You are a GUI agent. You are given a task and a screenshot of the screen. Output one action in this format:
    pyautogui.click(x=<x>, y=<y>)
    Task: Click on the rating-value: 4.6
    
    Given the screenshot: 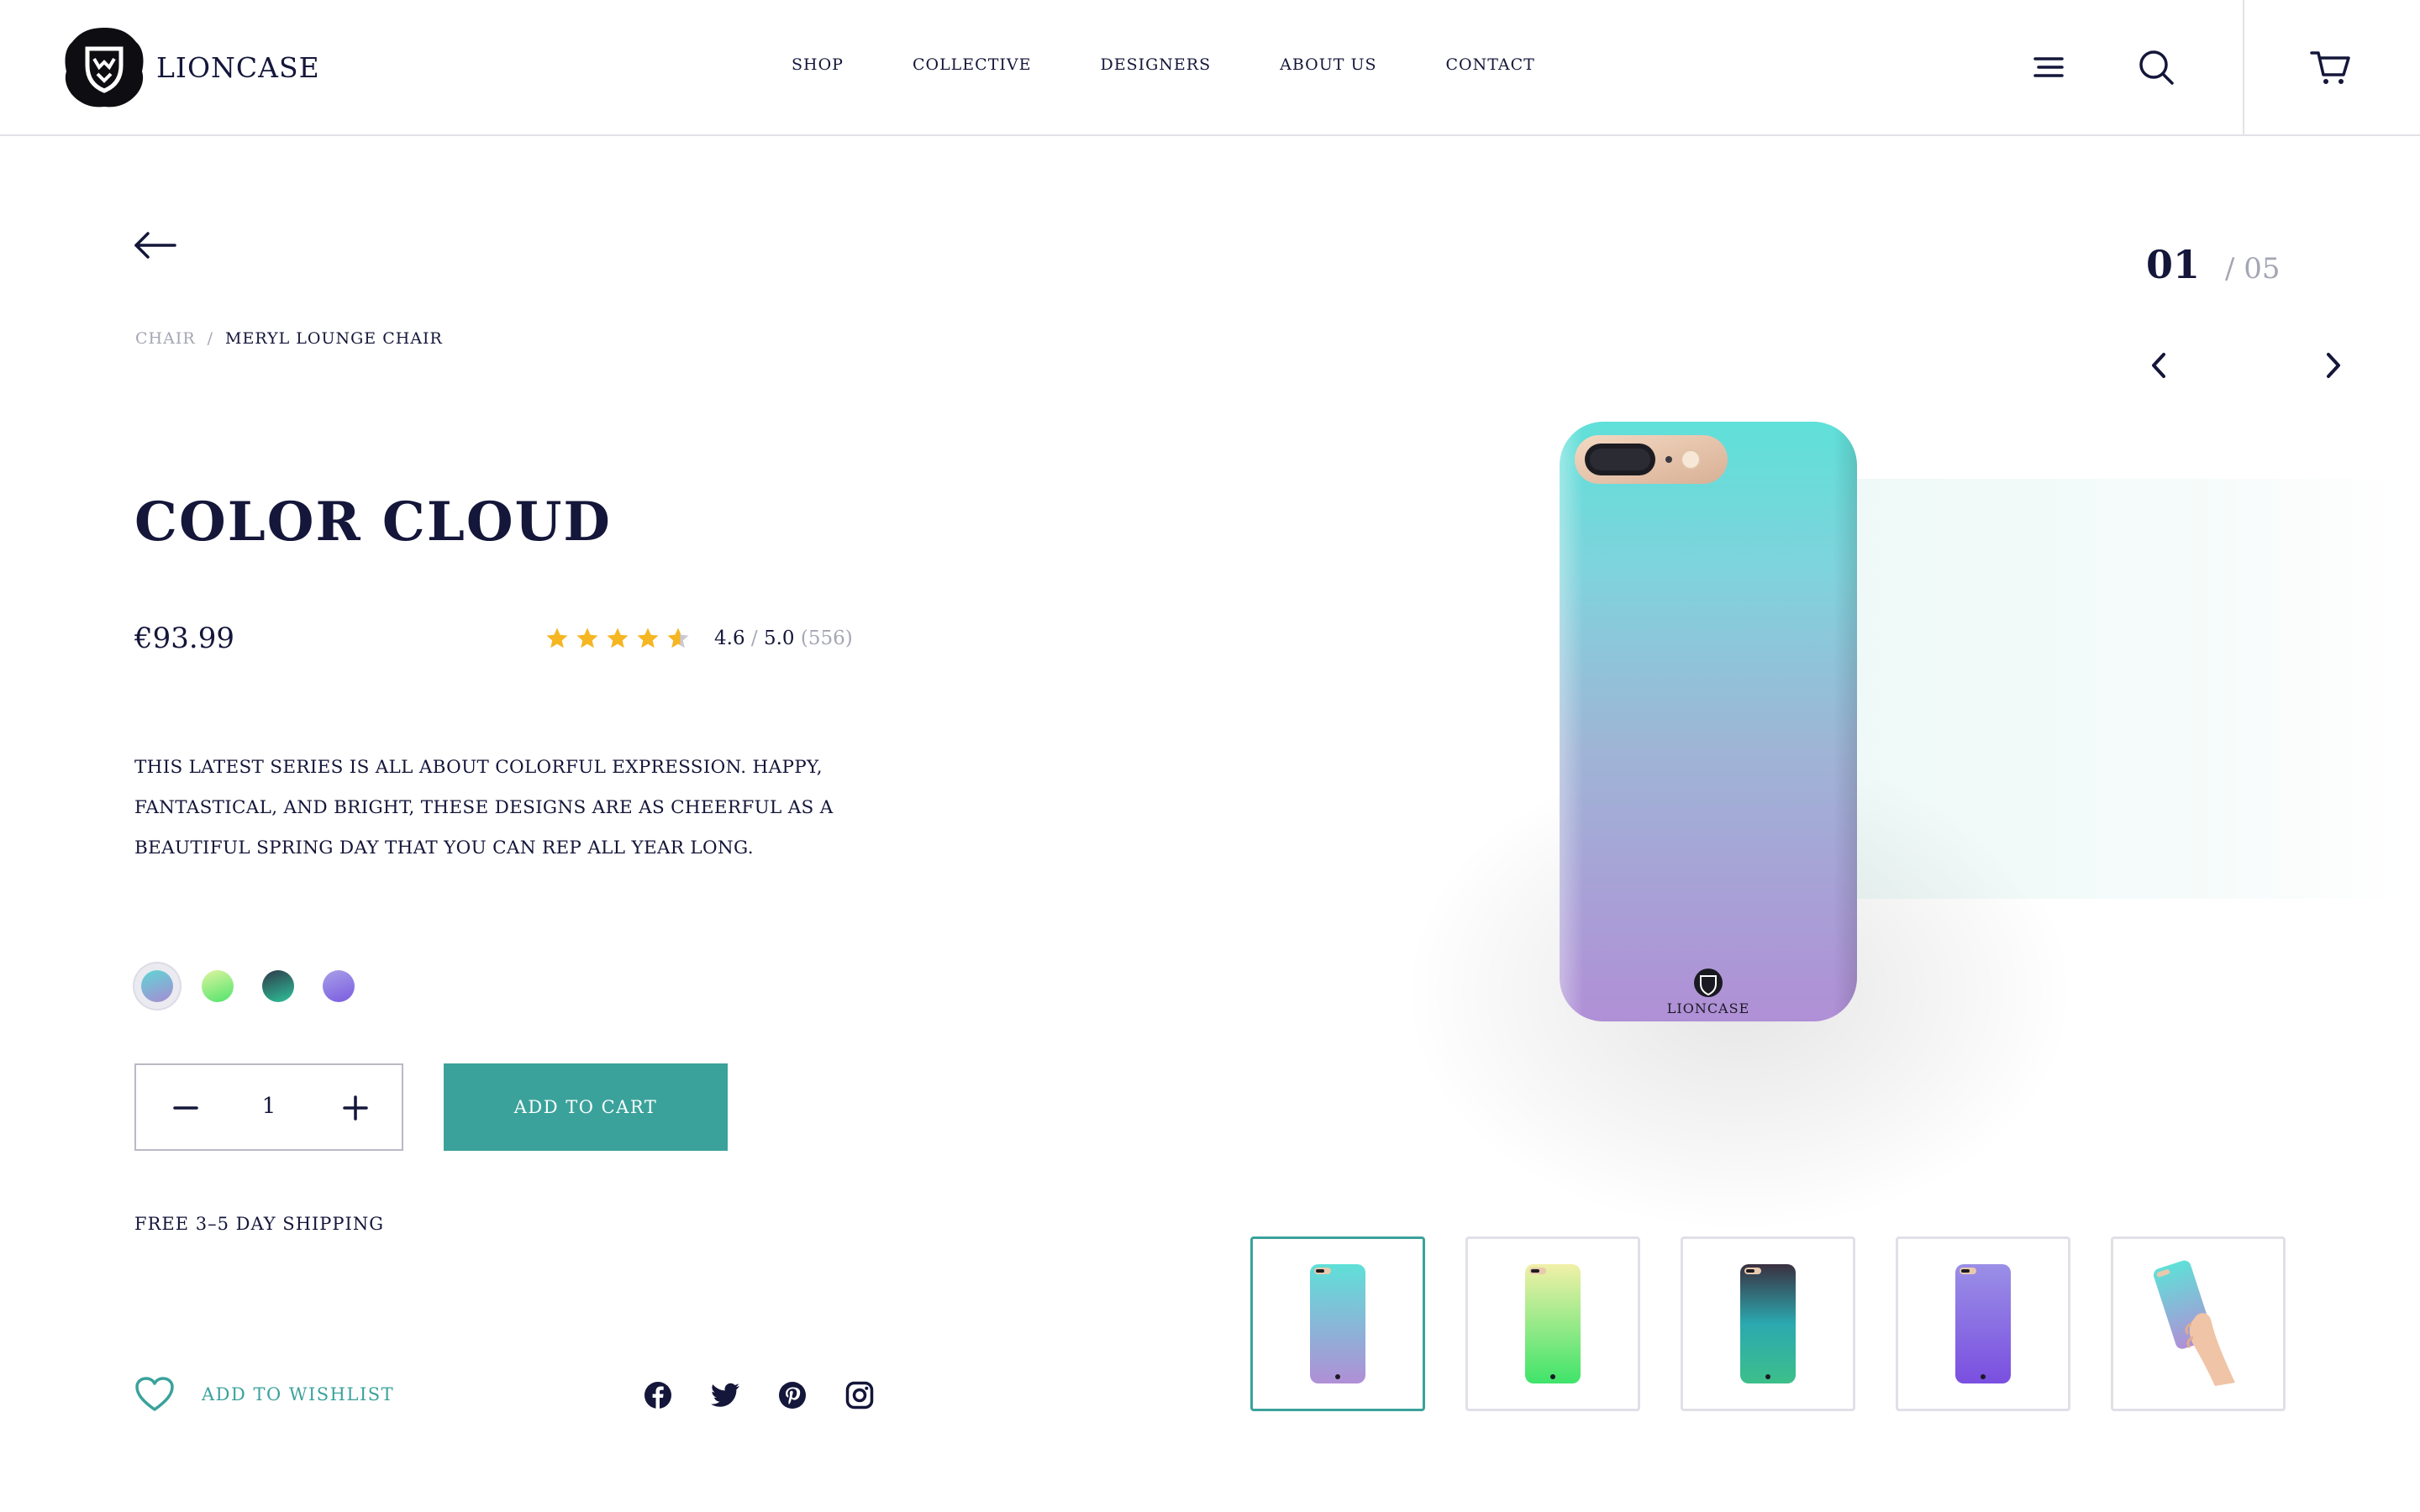 What is the action you would take?
    pyautogui.click(x=729, y=638)
    